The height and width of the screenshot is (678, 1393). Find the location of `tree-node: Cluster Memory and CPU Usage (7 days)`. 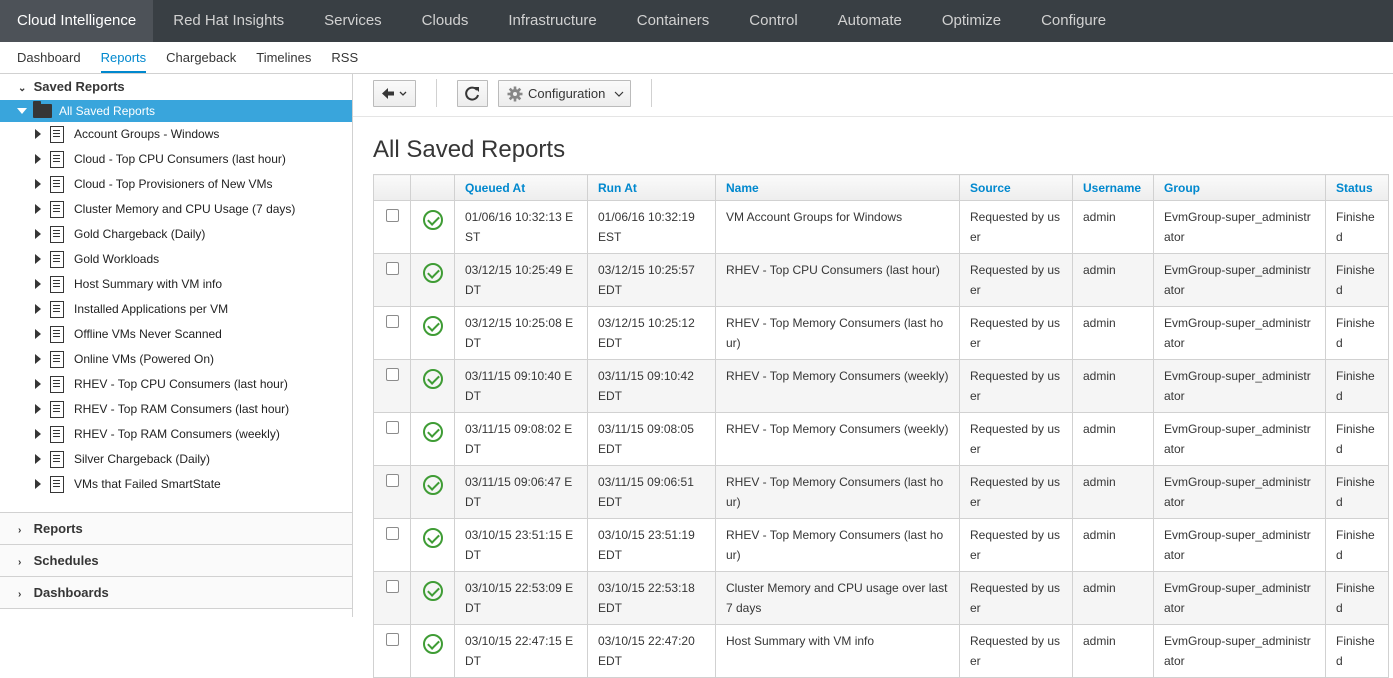

tree-node: Cluster Memory and CPU Usage (7 days) is located at coordinates (176, 209).